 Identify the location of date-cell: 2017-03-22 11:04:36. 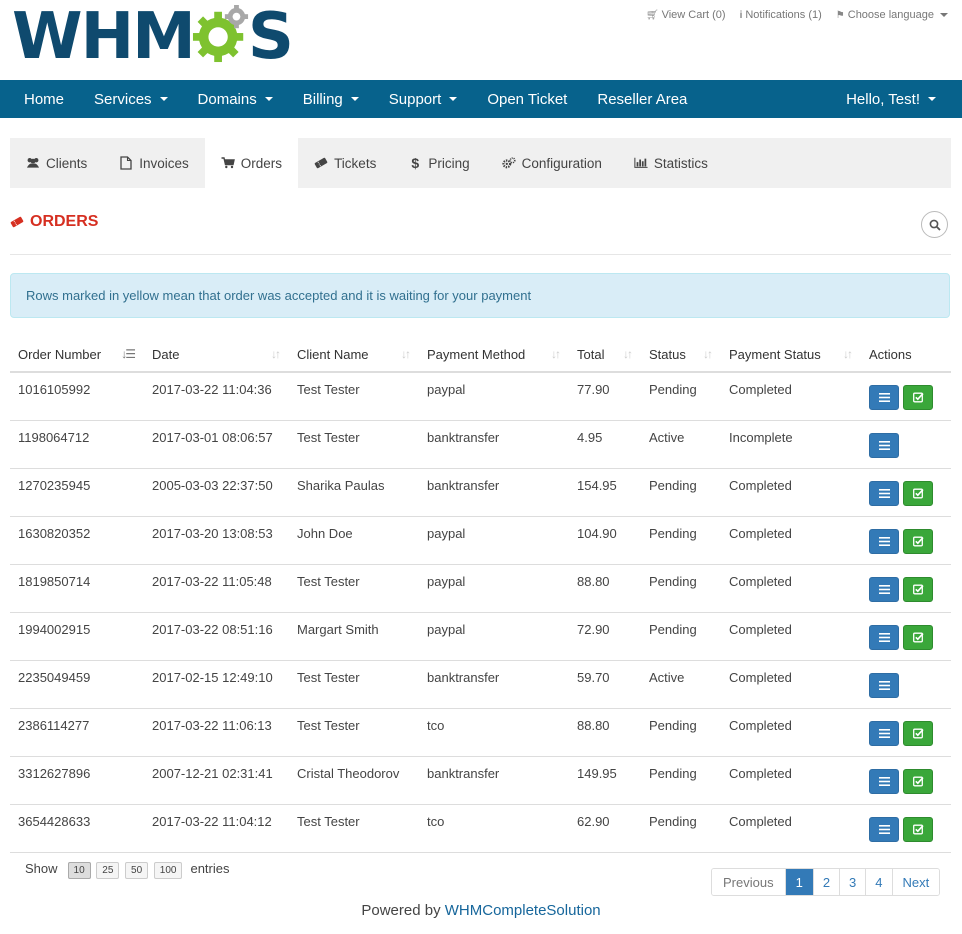
(216, 396).